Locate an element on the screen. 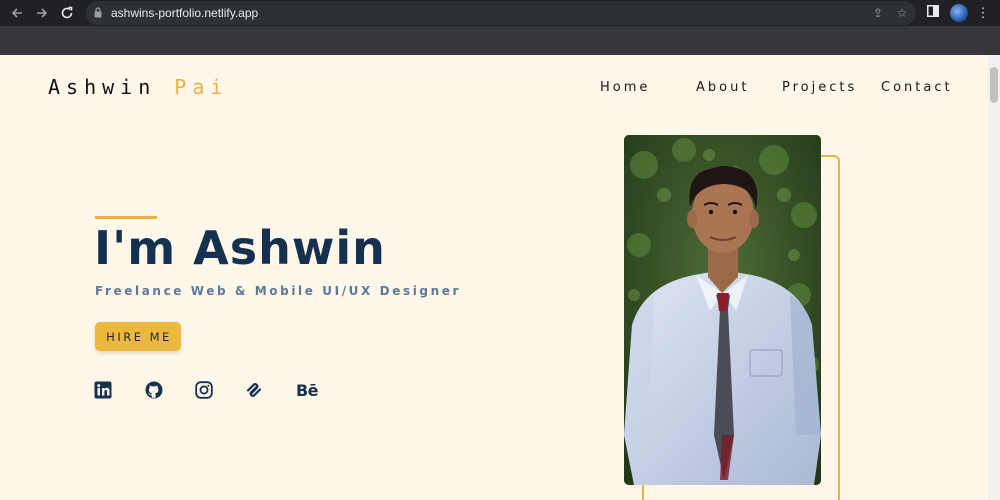 The image size is (1000, 500). hire-me-button: HIRE ME is located at coordinates (138, 336).